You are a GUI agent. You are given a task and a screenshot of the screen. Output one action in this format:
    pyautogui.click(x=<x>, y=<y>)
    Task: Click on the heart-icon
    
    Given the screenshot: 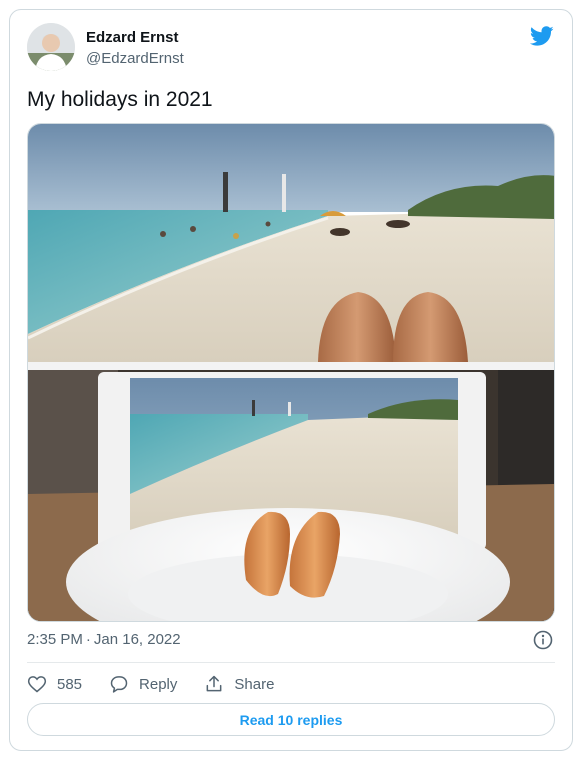 What is the action you would take?
    pyautogui.click(x=37, y=684)
    